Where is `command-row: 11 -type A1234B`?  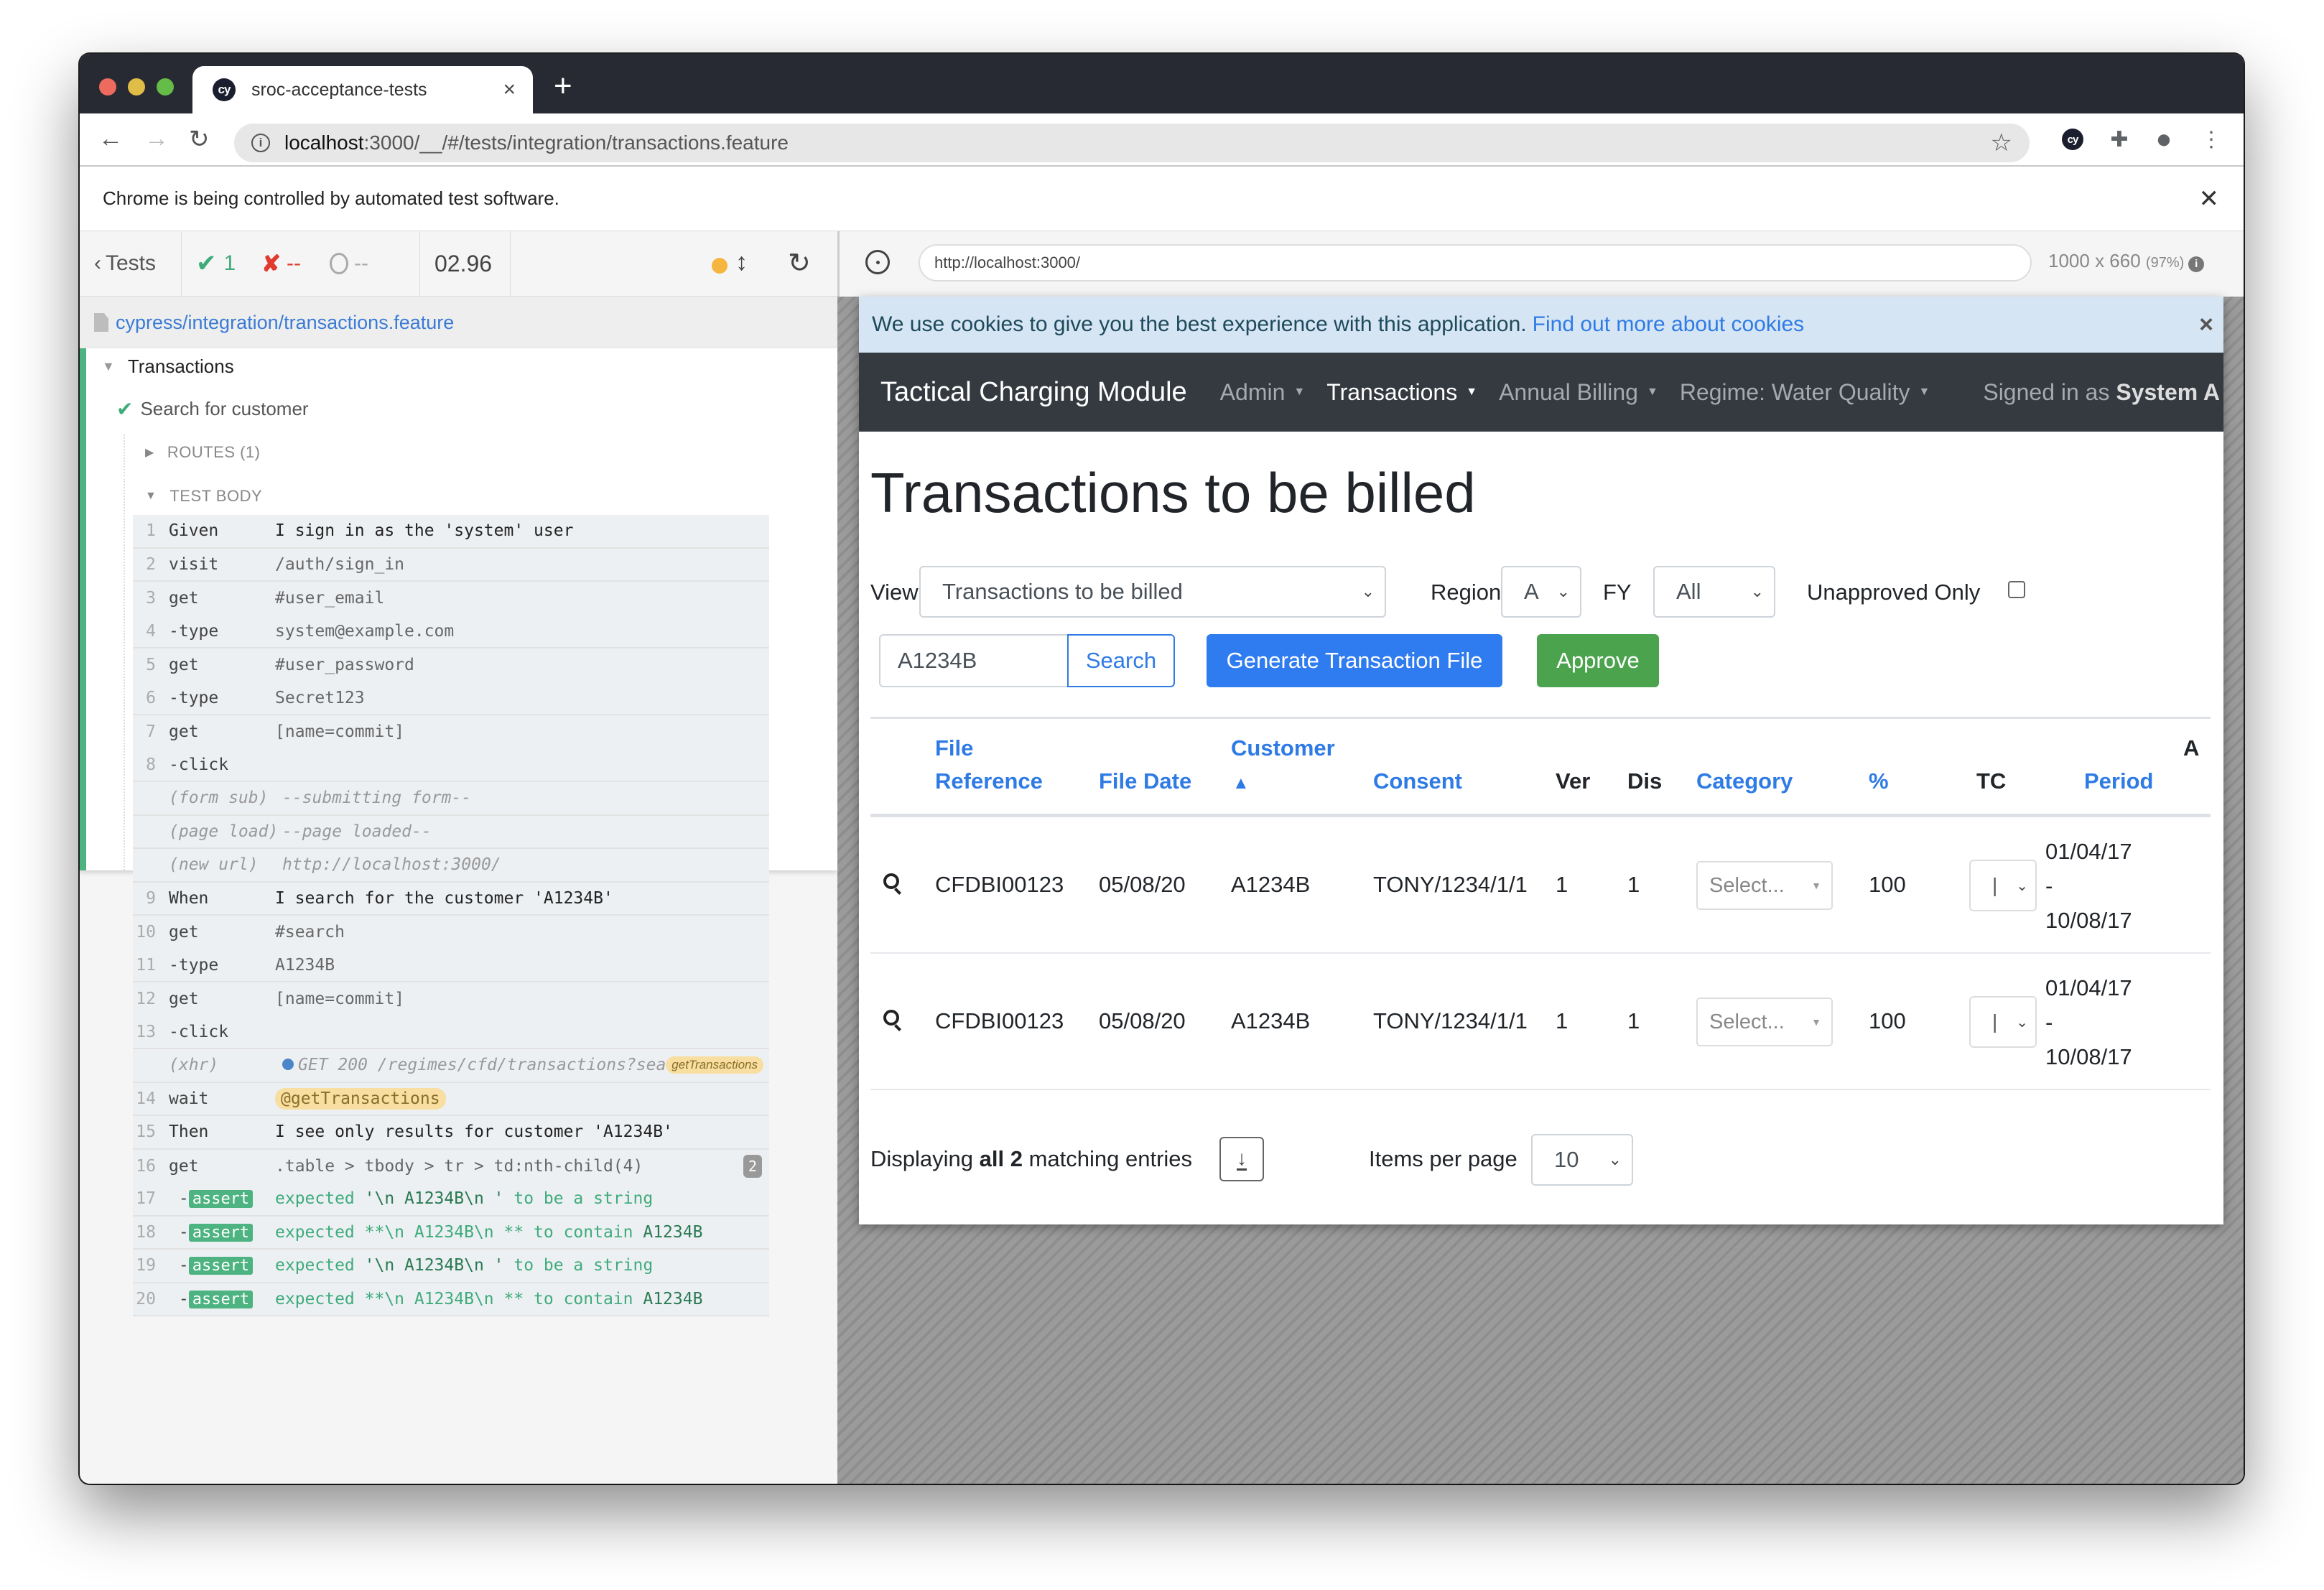
command-row: 11 -type A1234B is located at coordinates (451, 965).